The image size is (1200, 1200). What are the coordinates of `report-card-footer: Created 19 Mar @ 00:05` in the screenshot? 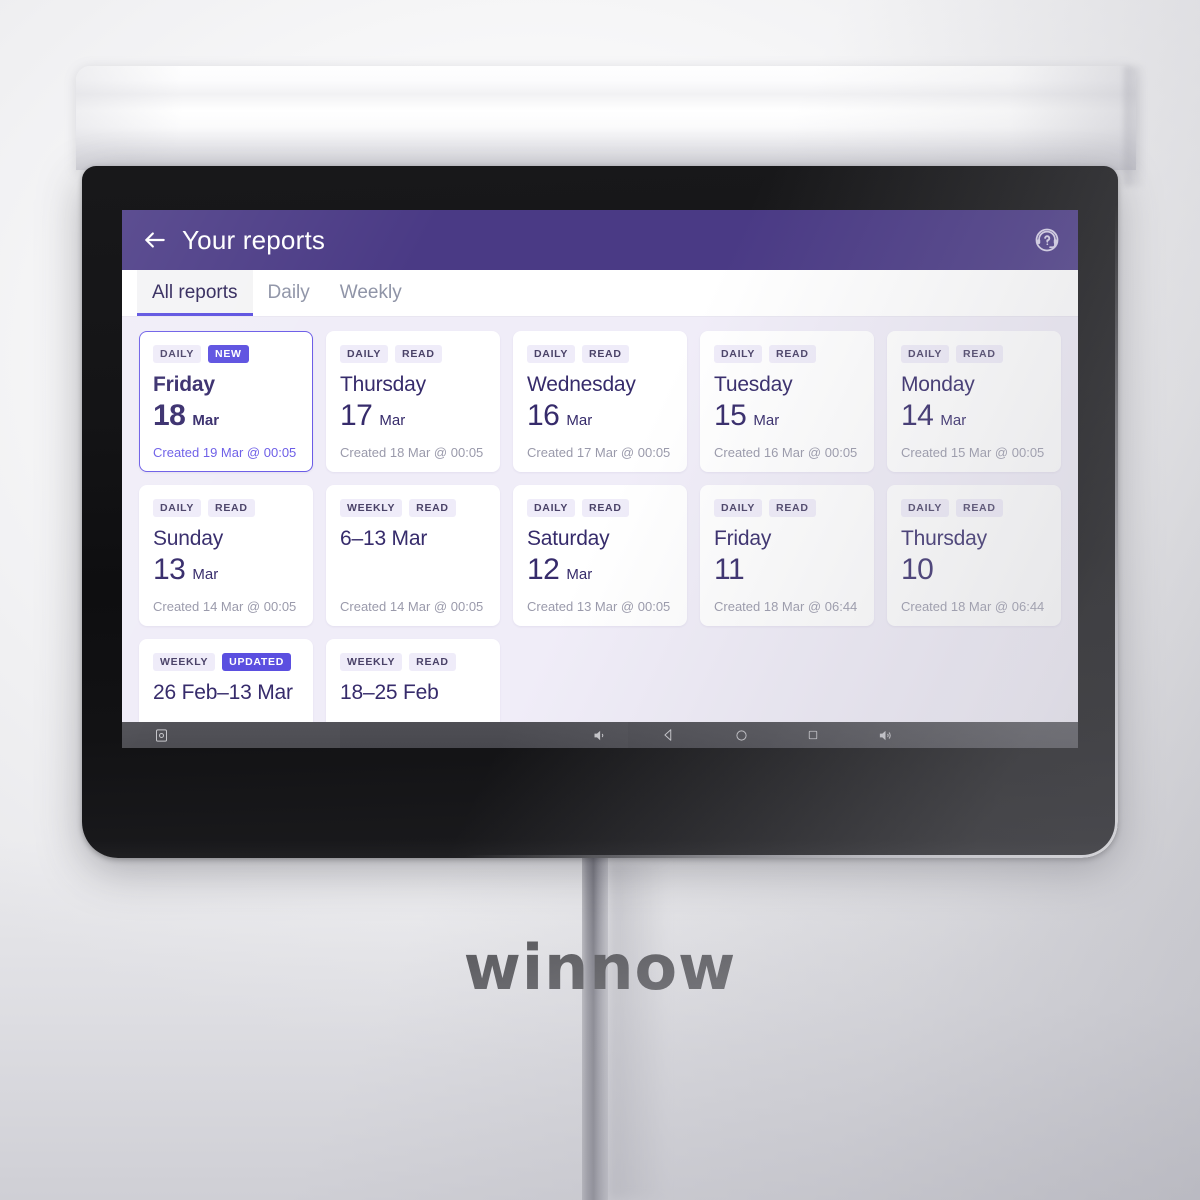 It's located at (226, 452).